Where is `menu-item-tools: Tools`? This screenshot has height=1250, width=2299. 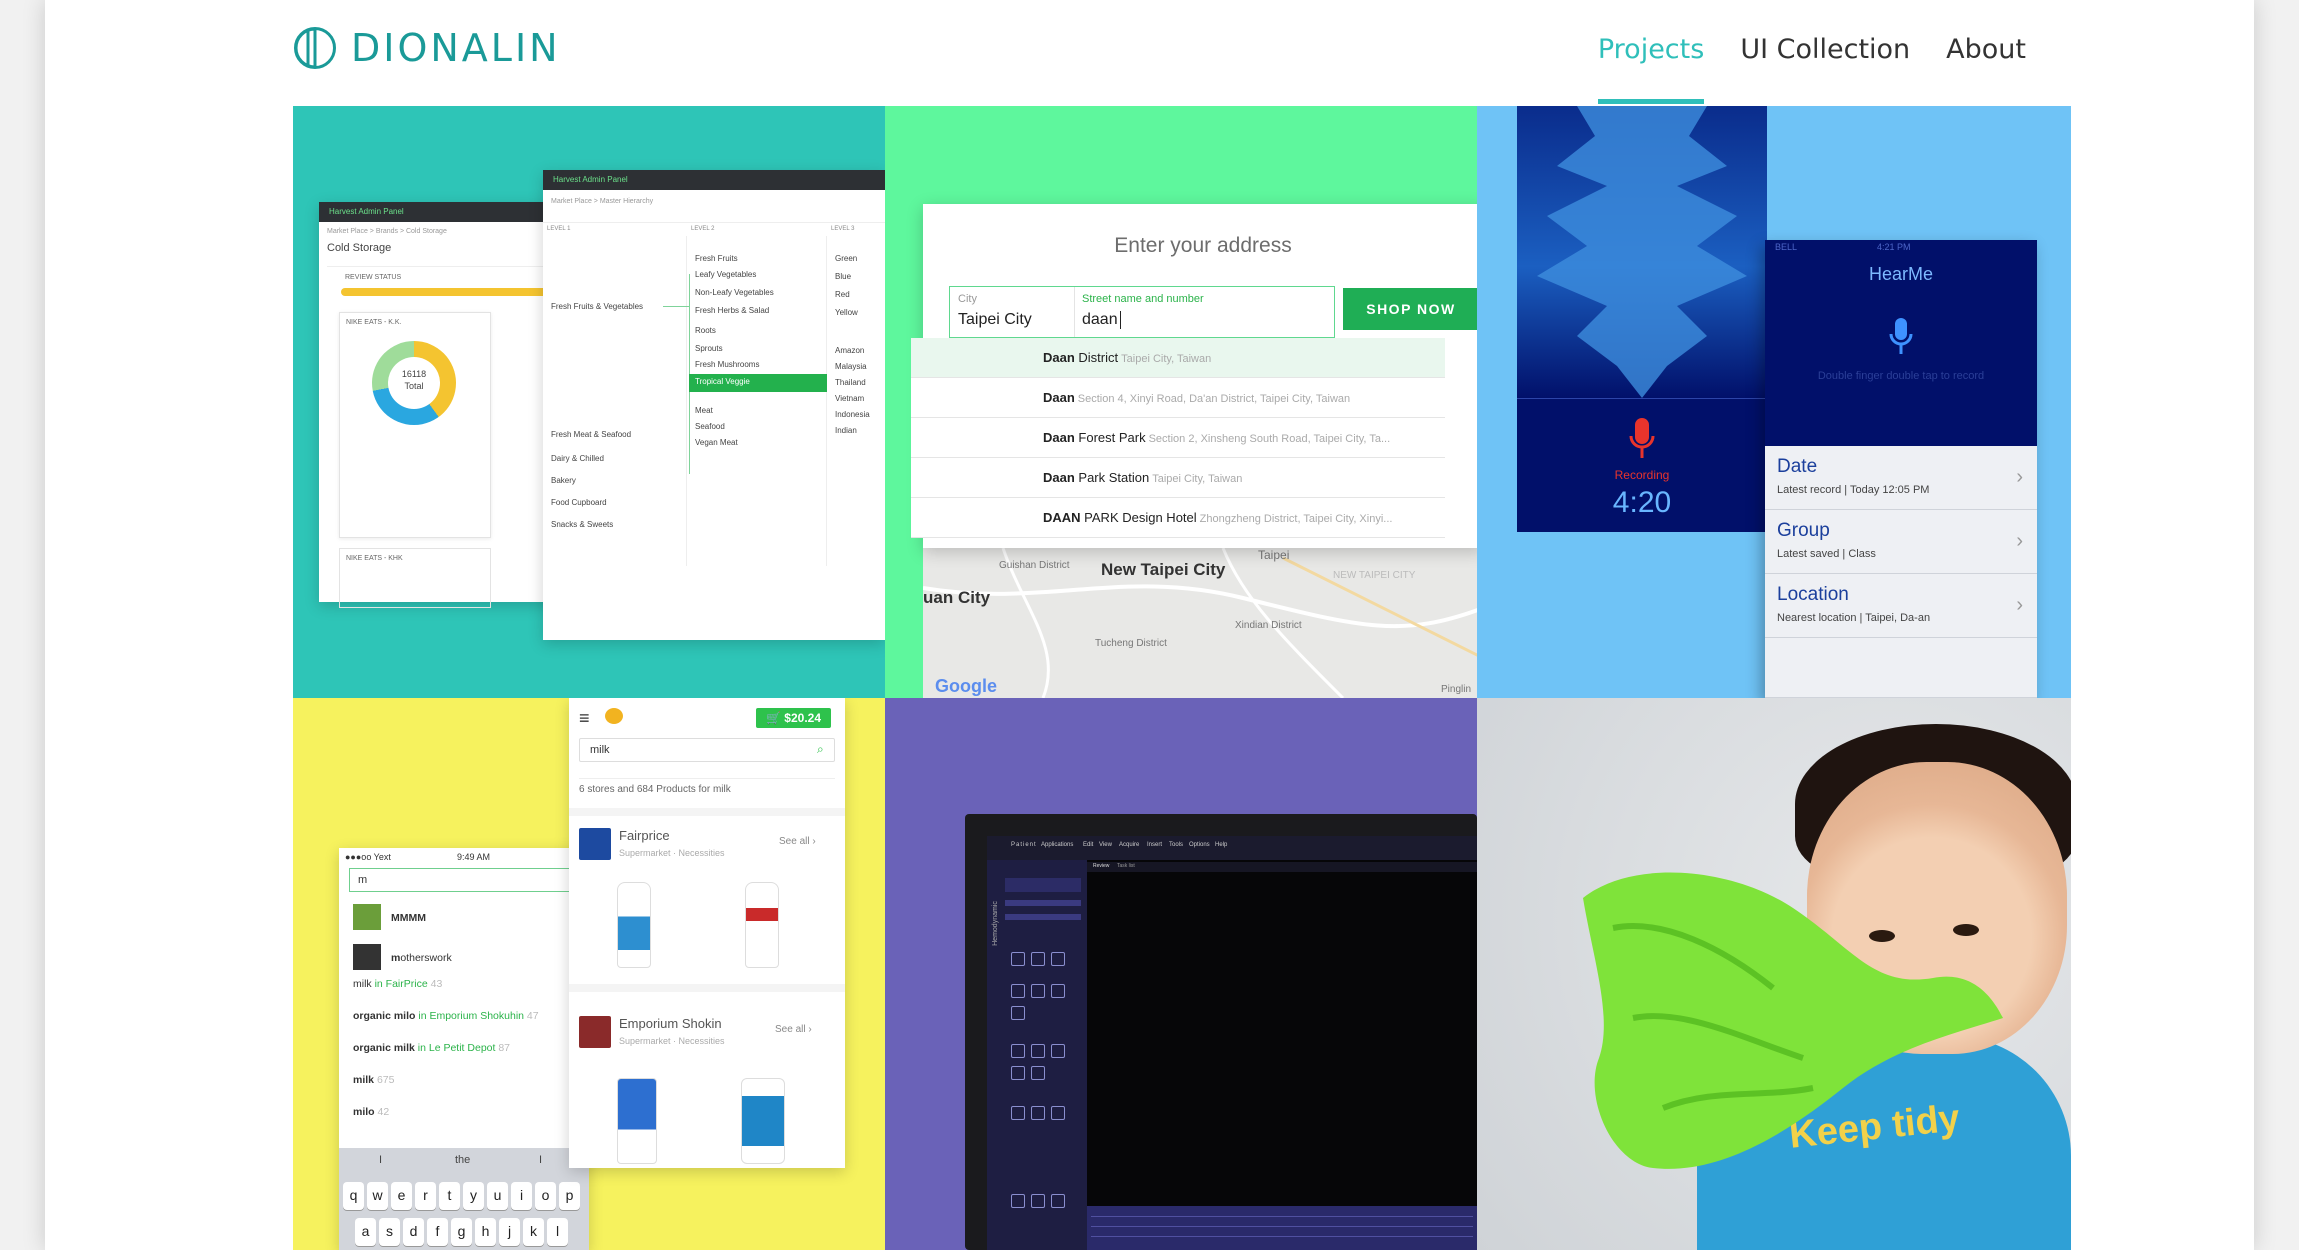
menu-item-tools: Tools is located at coordinates (1176, 845).